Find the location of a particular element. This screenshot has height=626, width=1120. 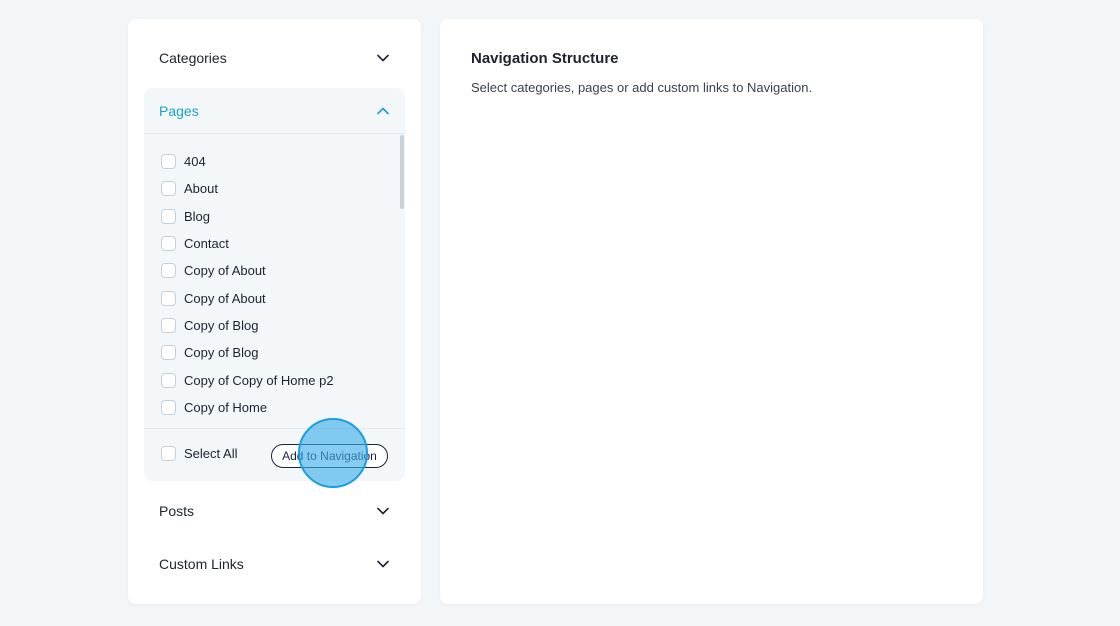

select-all-checkbox is located at coordinates (168, 453).